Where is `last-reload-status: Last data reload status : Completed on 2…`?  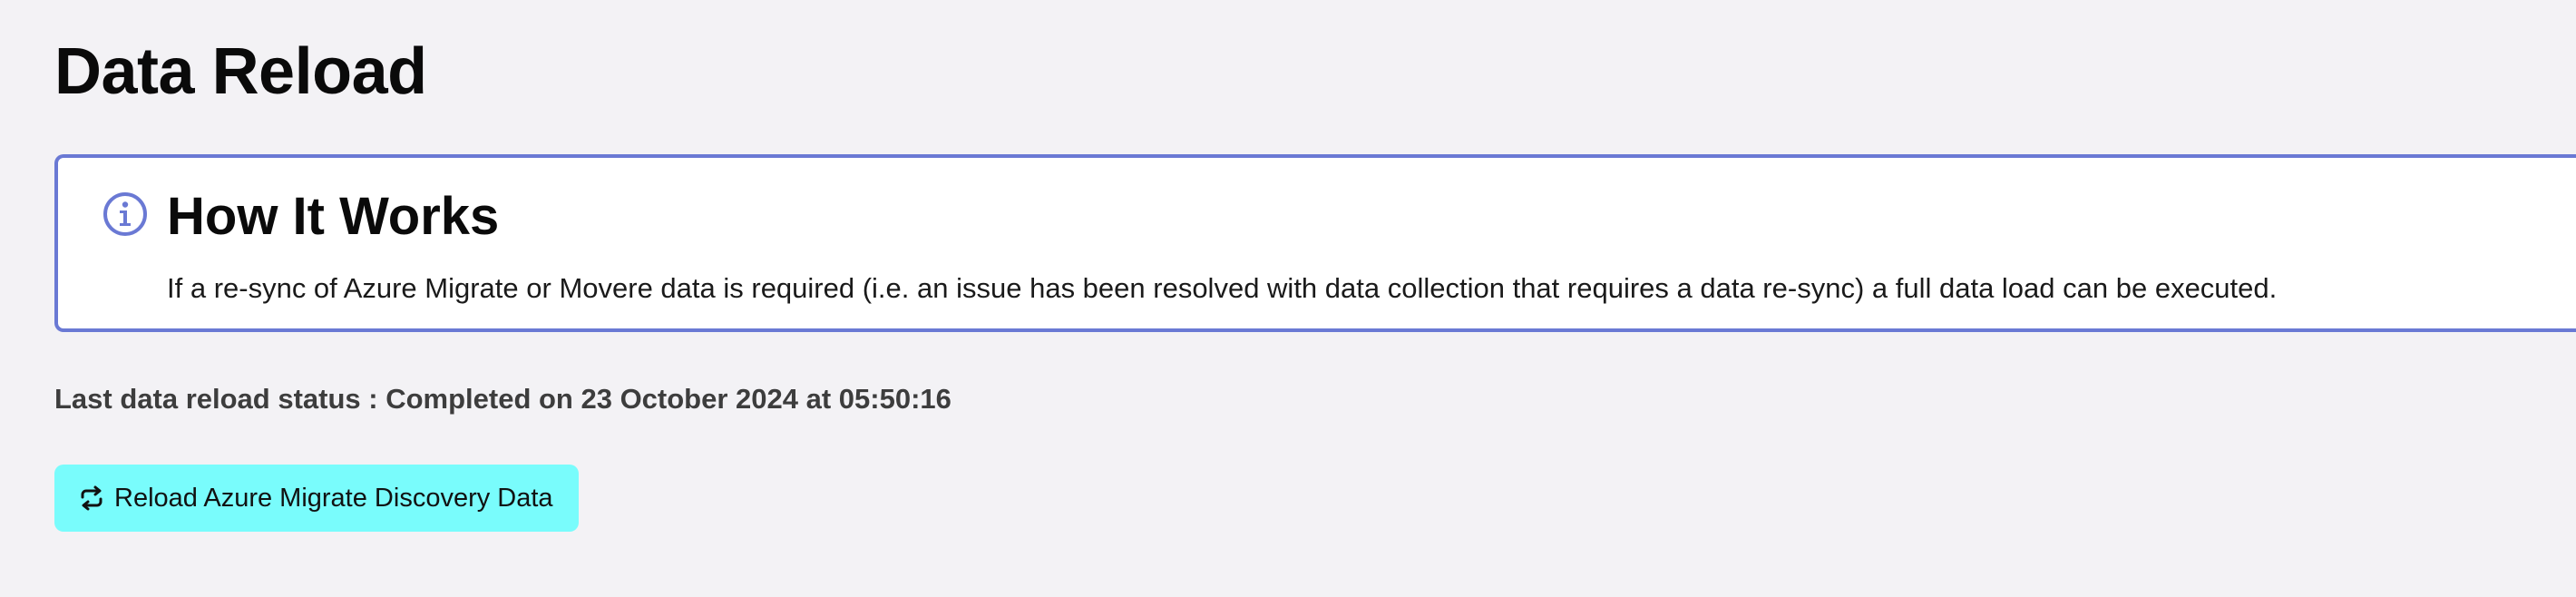
last-reload-status: Last data reload status : Completed on 2… is located at coordinates (502, 399).